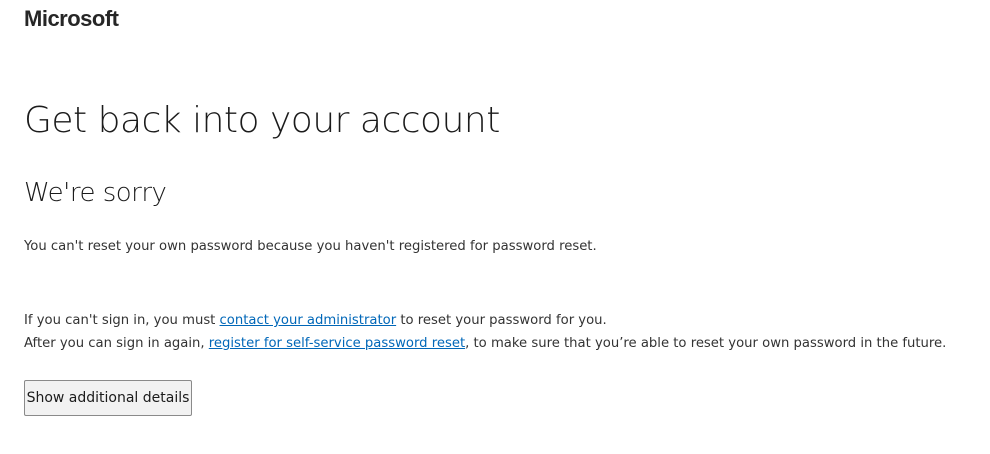 The width and height of the screenshot is (990, 454). What do you see at coordinates (95, 193) in the screenshot?
I see `page-subtitle: We're sorry` at bounding box center [95, 193].